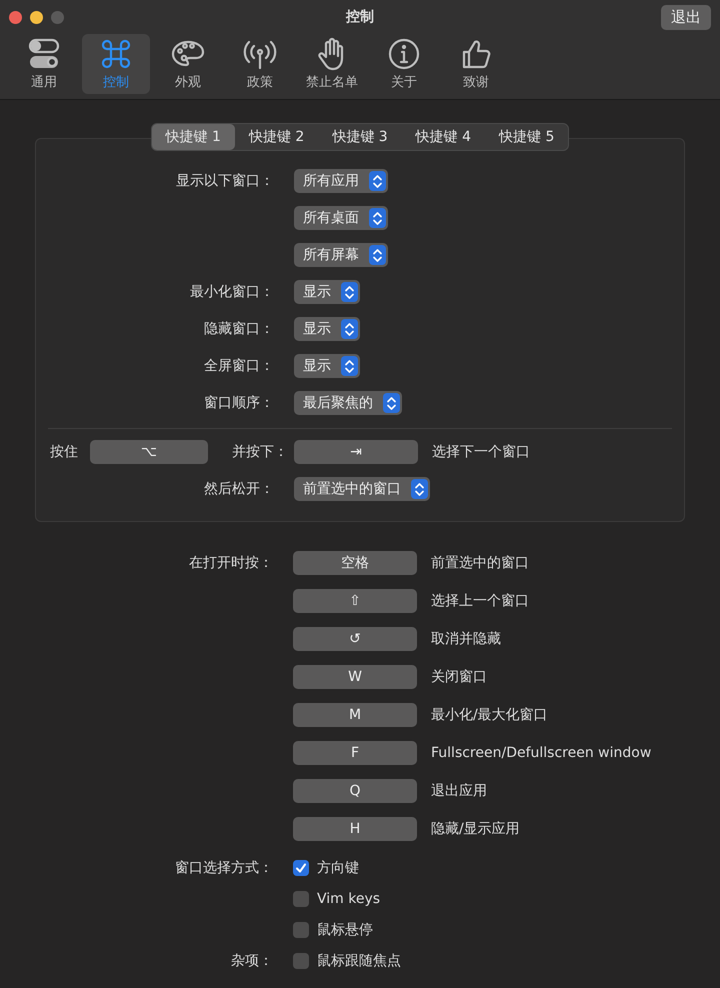  I want to click on press-label: 并按下：, so click(260, 452).